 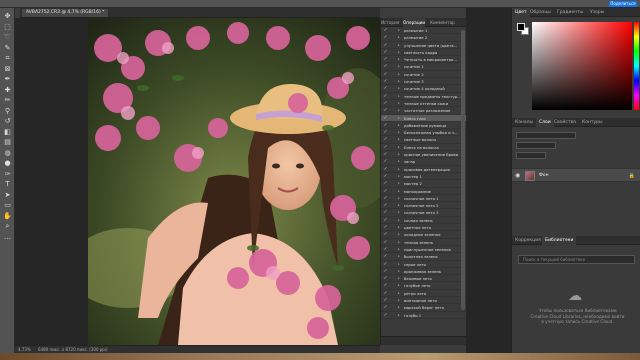 I want to click on action-item: ✓ ▸ сказочное лето 3, so click(x=424, y=213).